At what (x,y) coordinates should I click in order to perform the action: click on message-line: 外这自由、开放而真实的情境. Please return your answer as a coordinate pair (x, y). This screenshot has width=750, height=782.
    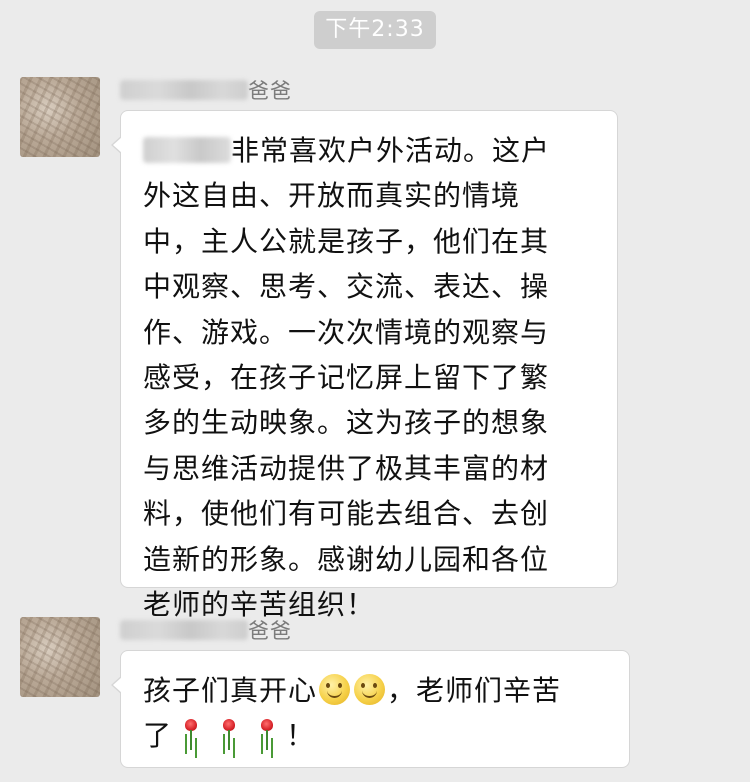
    Looking at the image, I should click on (332, 196).